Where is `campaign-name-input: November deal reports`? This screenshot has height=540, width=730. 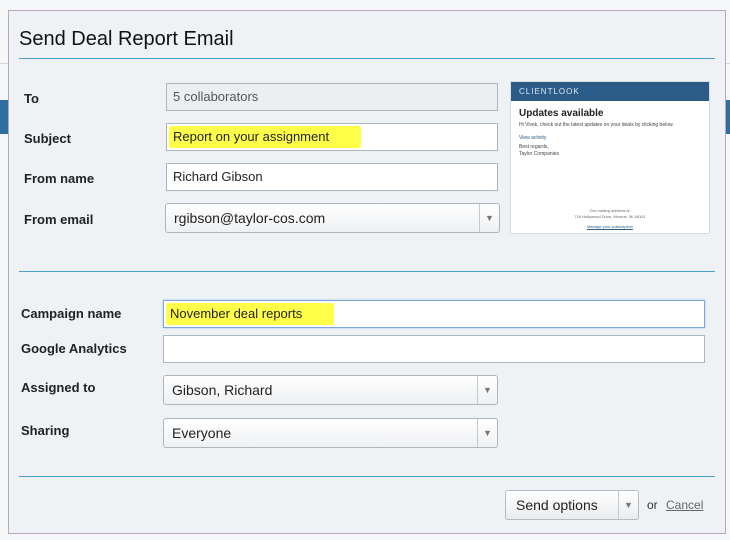 campaign-name-input: November deal reports is located at coordinates (434, 314).